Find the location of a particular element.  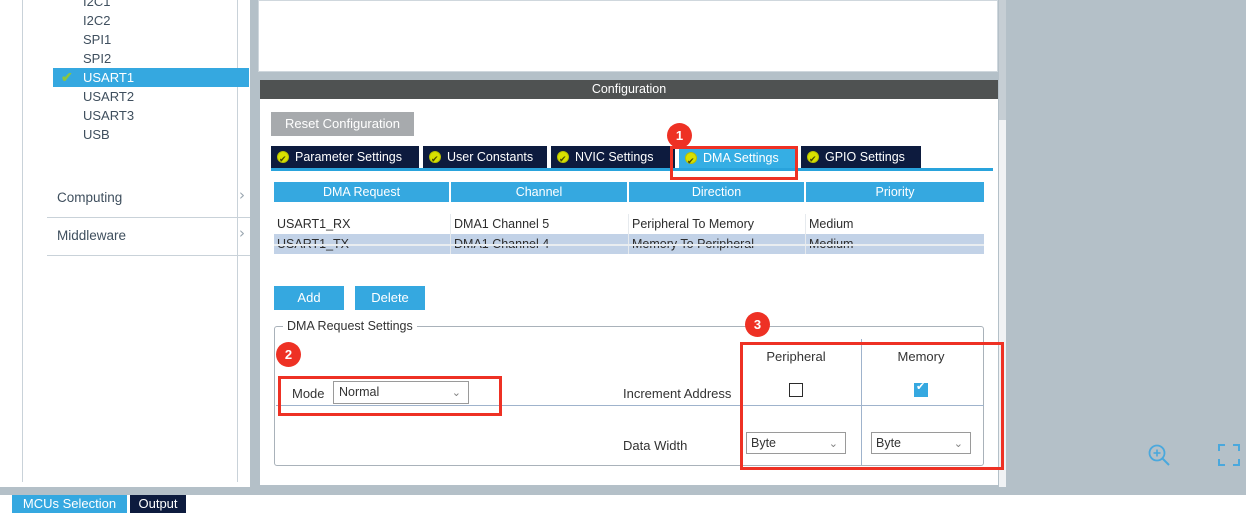

sidebar-group-middleware: Middleware › is located at coordinates (151, 237).